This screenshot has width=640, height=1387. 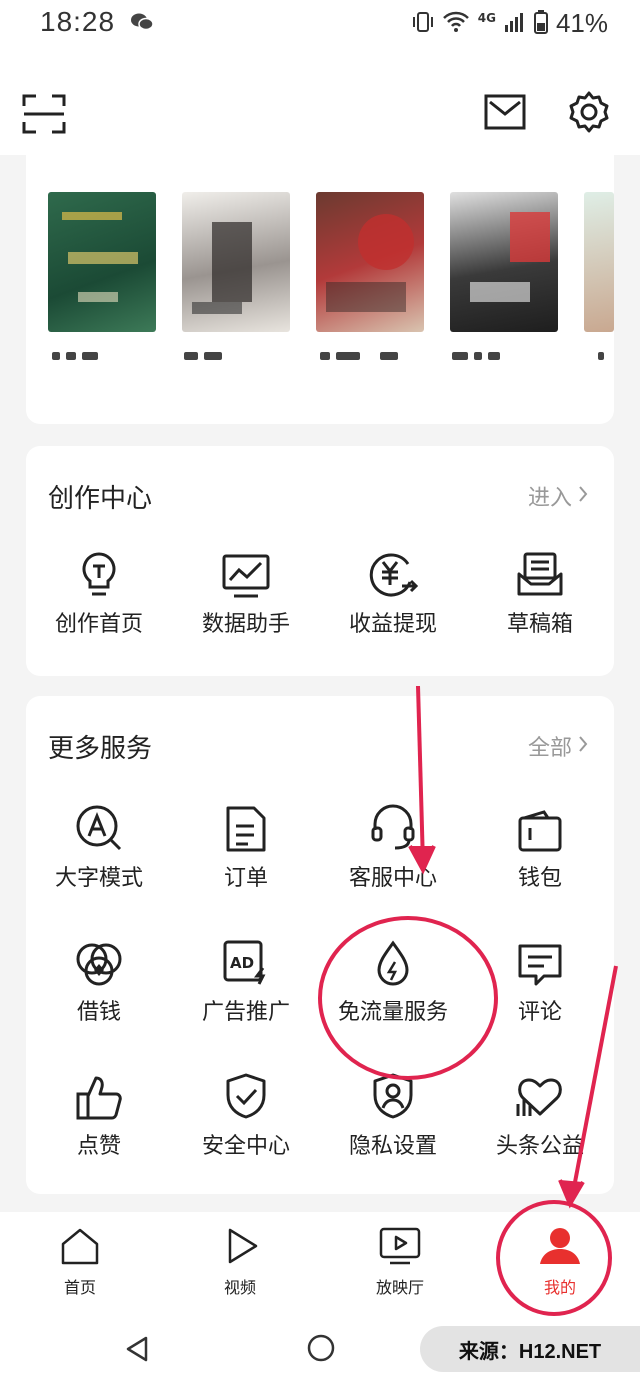 I want to click on service-item-label: 广告推广, so click(x=245, y=1012).